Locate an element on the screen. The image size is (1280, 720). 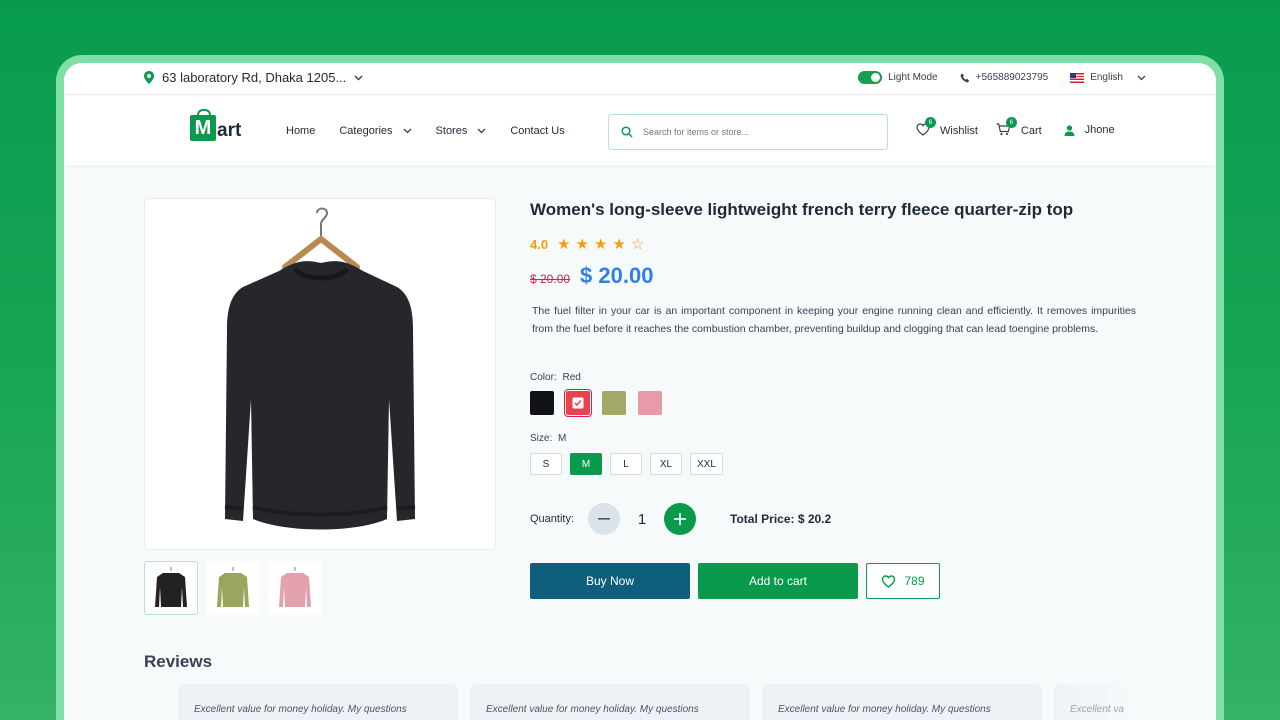
nav-item-label: Stores is located at coordinates (451, 131).